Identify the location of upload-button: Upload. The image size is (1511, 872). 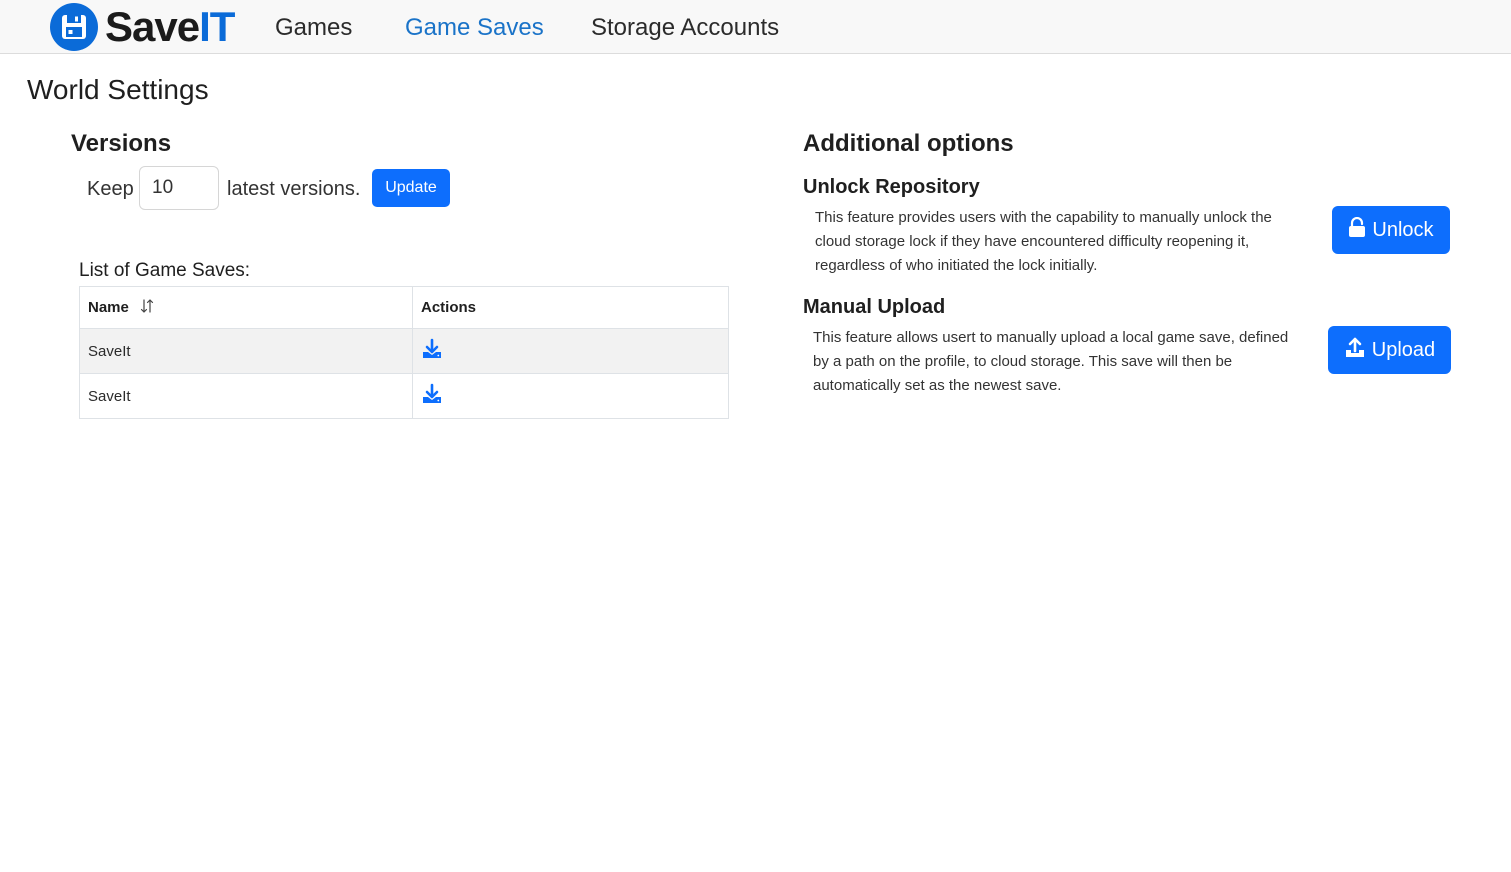
(1389, 350).